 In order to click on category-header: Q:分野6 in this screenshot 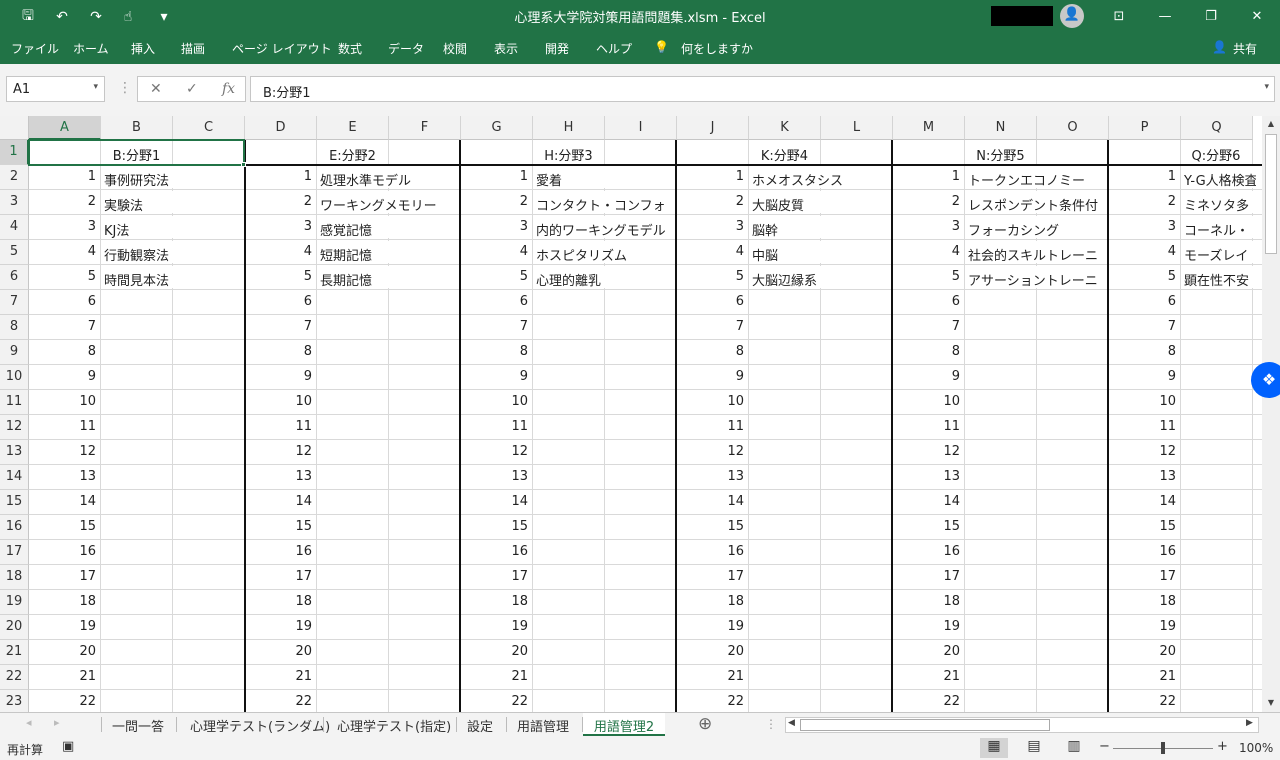, I will do `click(1185, 153)`.